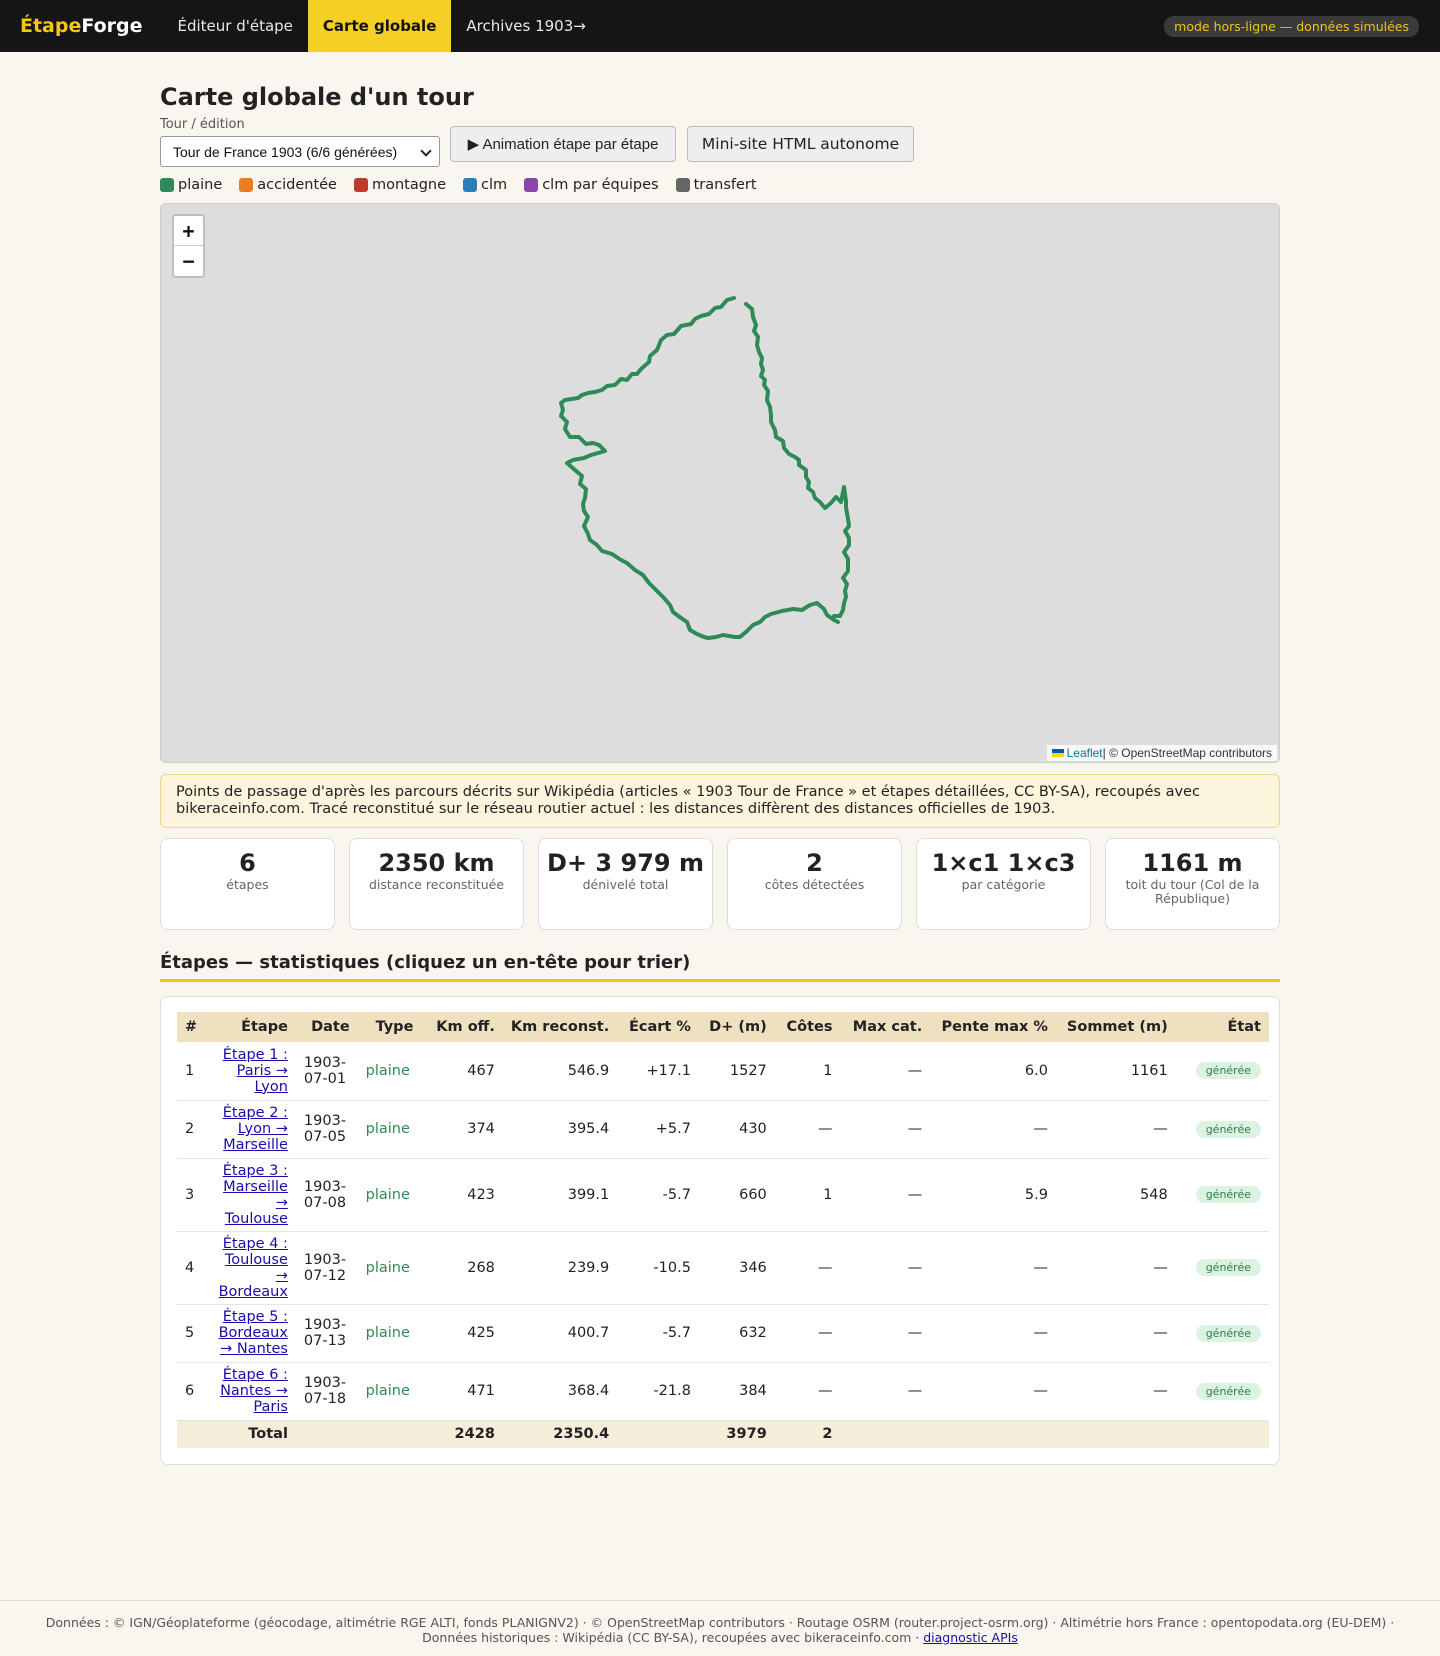 The image size is (1440, 1656). What do you see at coordinates (462, 1434) in the screenshot?
I see `total-km-off: 2428` at bounding box center [462, 1434].